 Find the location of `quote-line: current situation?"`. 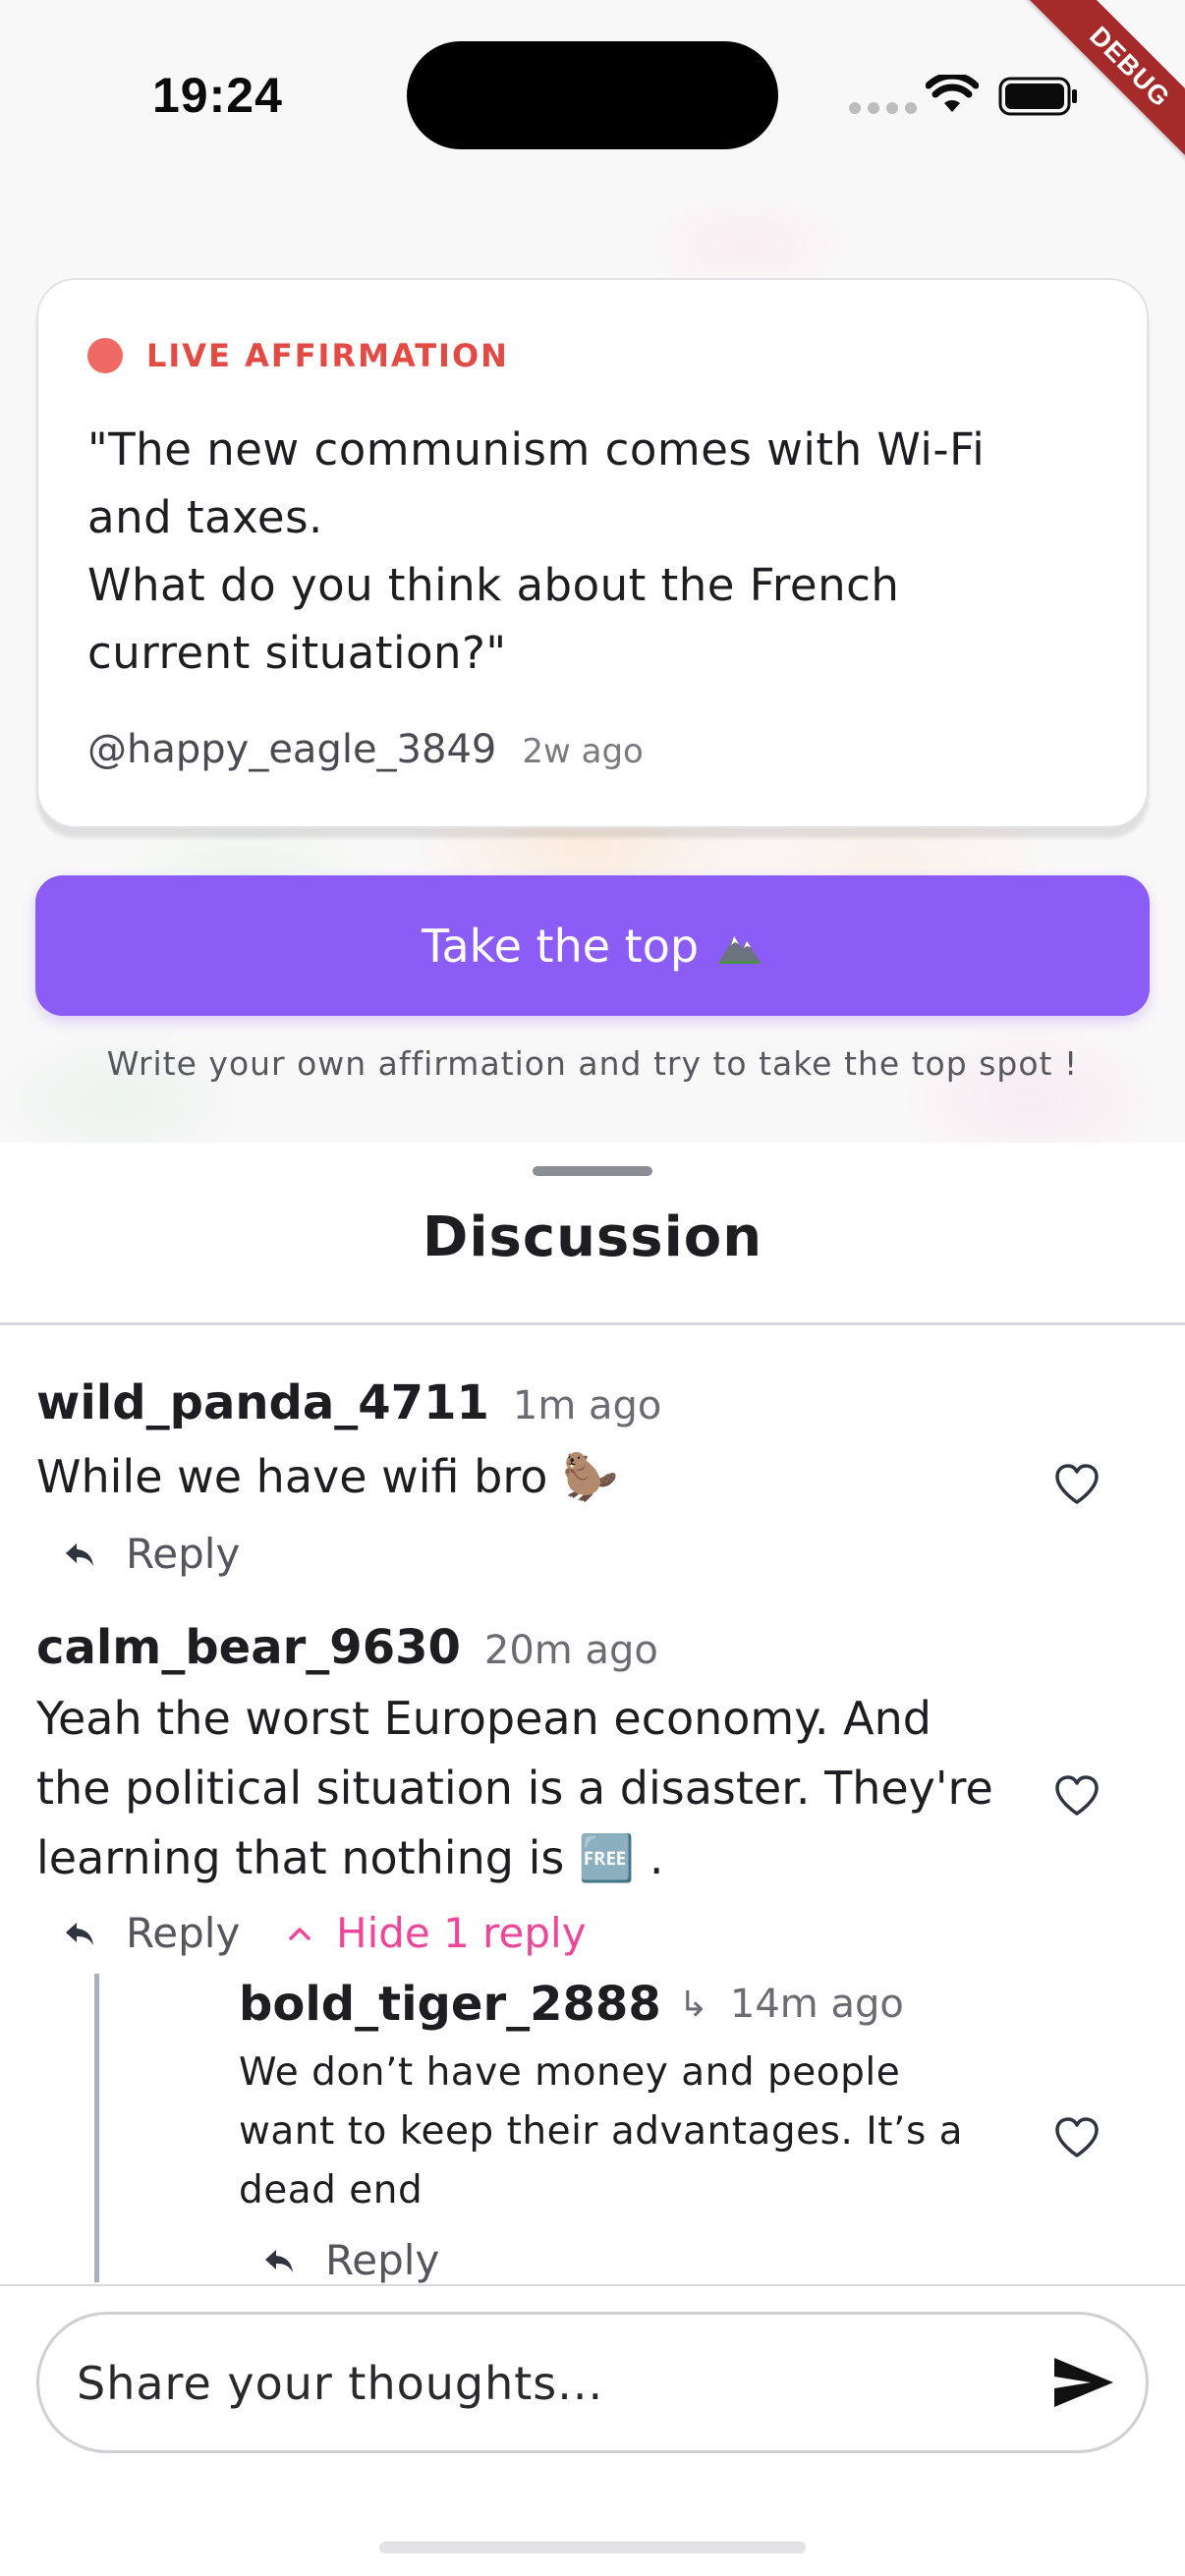

quote-line: current situation?" is located at coordinates (297, 653).